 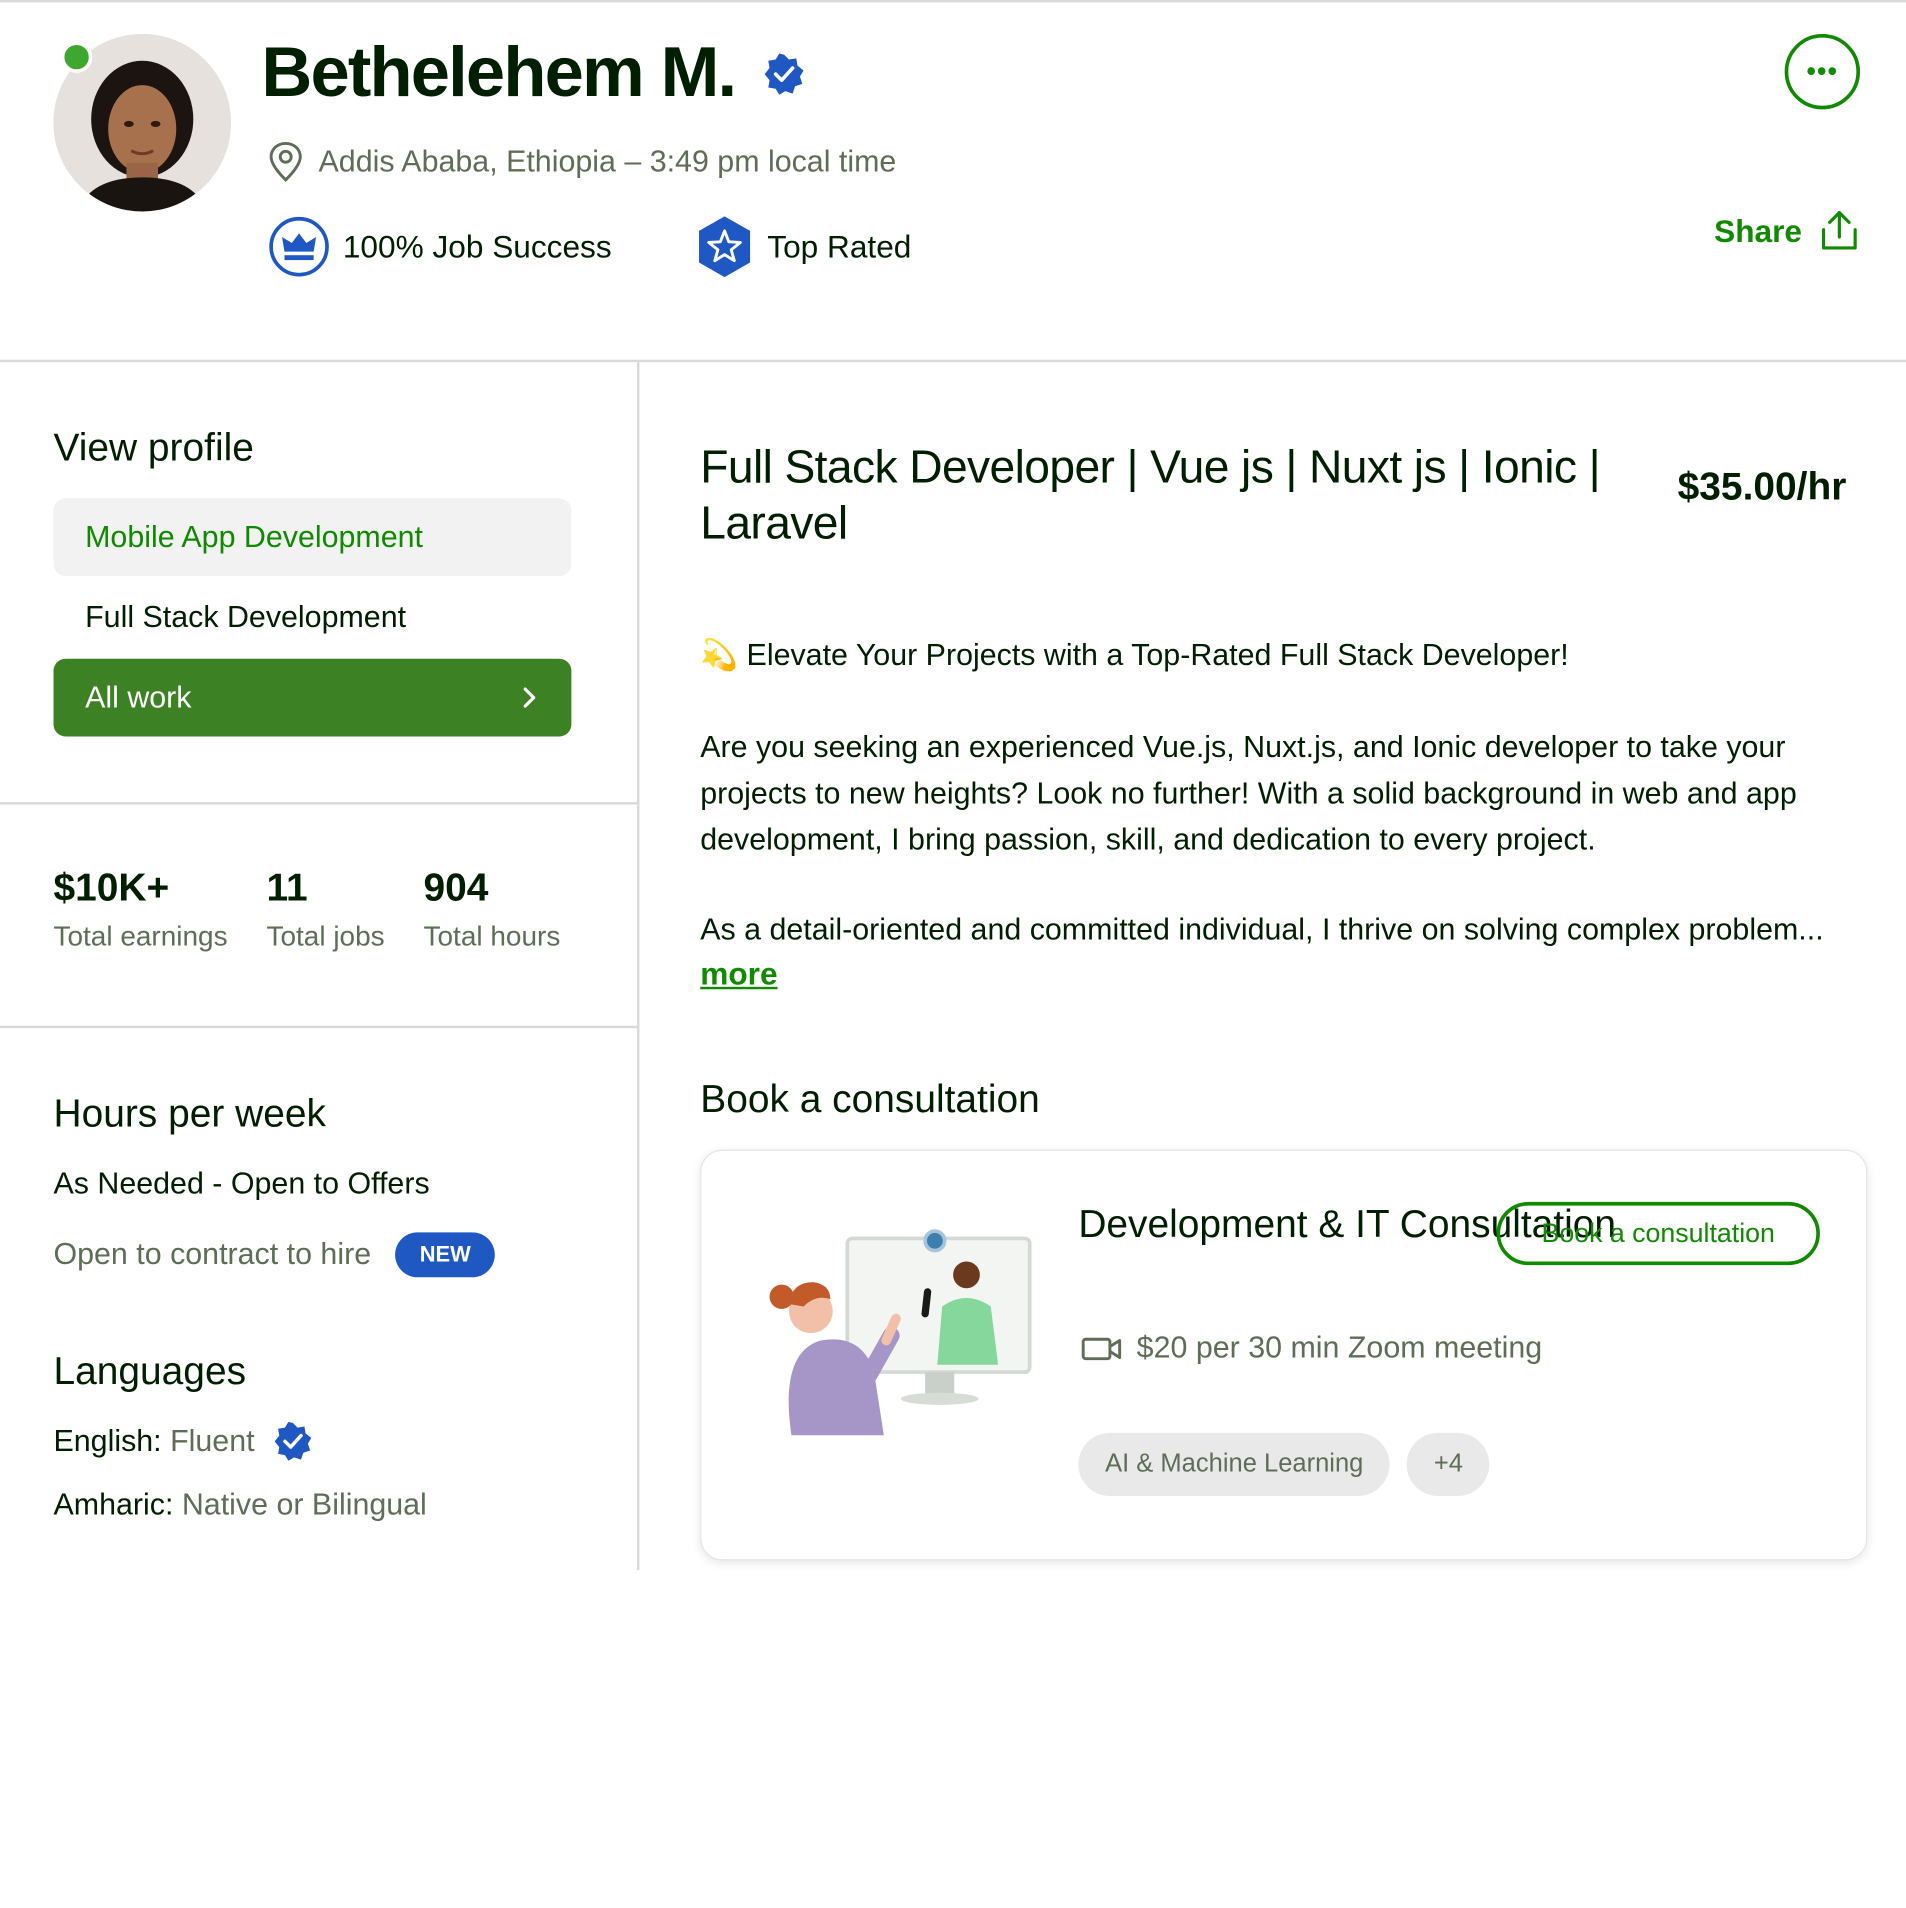 I want to click on video-camera-icon, so click(x=1101, y=1348).